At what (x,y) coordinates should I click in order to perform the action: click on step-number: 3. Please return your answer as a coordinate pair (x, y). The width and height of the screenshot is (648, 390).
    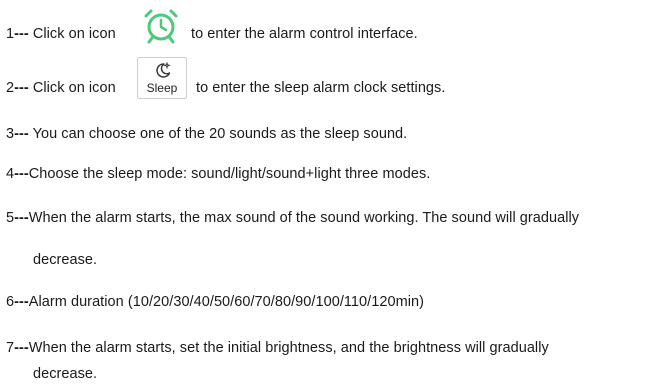
    Looking at the image, I should click on (10, 134).